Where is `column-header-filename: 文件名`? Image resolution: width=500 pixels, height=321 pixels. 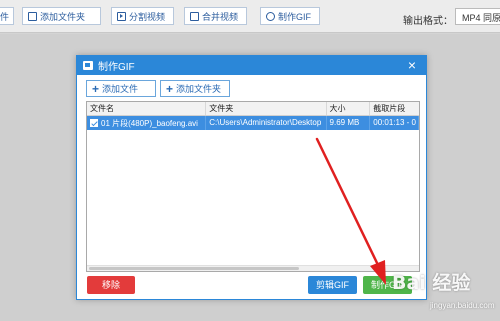
column-header-filename: 文件名 is located at coordinates (147, 108).